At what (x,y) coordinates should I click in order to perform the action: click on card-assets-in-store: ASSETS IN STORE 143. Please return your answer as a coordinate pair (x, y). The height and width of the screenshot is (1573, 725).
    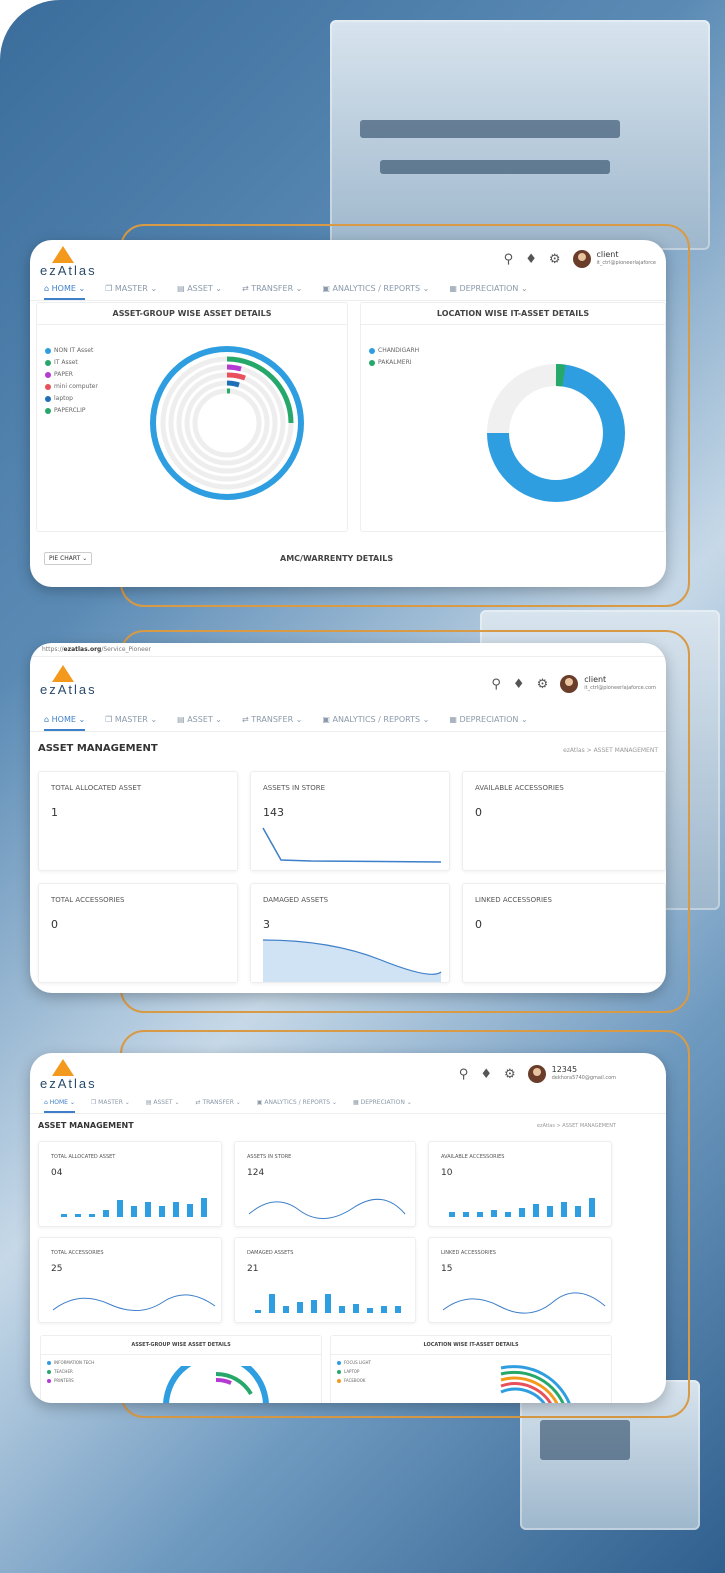
    Looking at the image, I should click on (350, 821).